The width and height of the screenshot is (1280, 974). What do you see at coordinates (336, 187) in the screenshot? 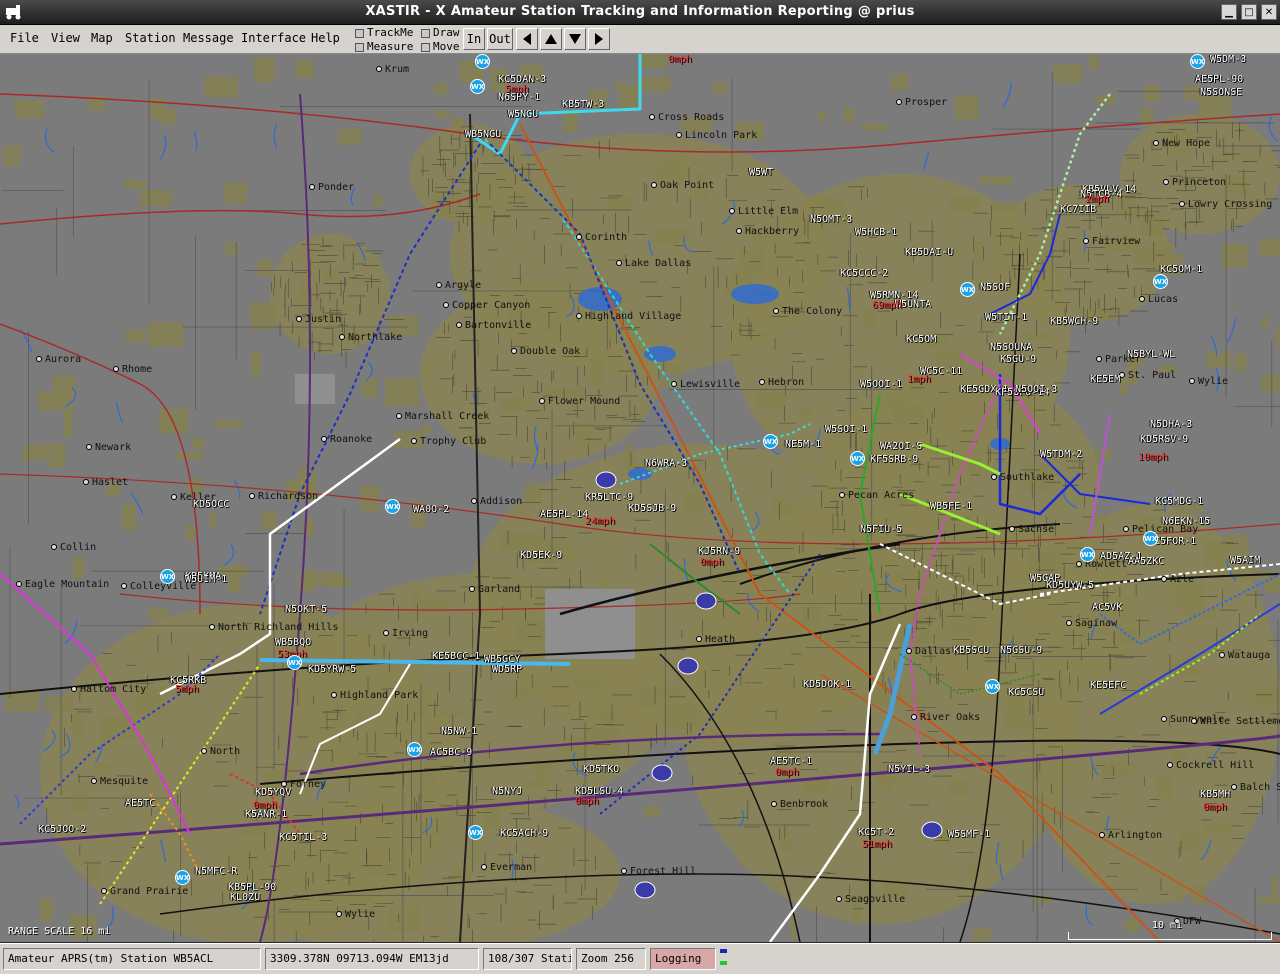
I see `town-label: Ponder` at bounding box center [336, 187].